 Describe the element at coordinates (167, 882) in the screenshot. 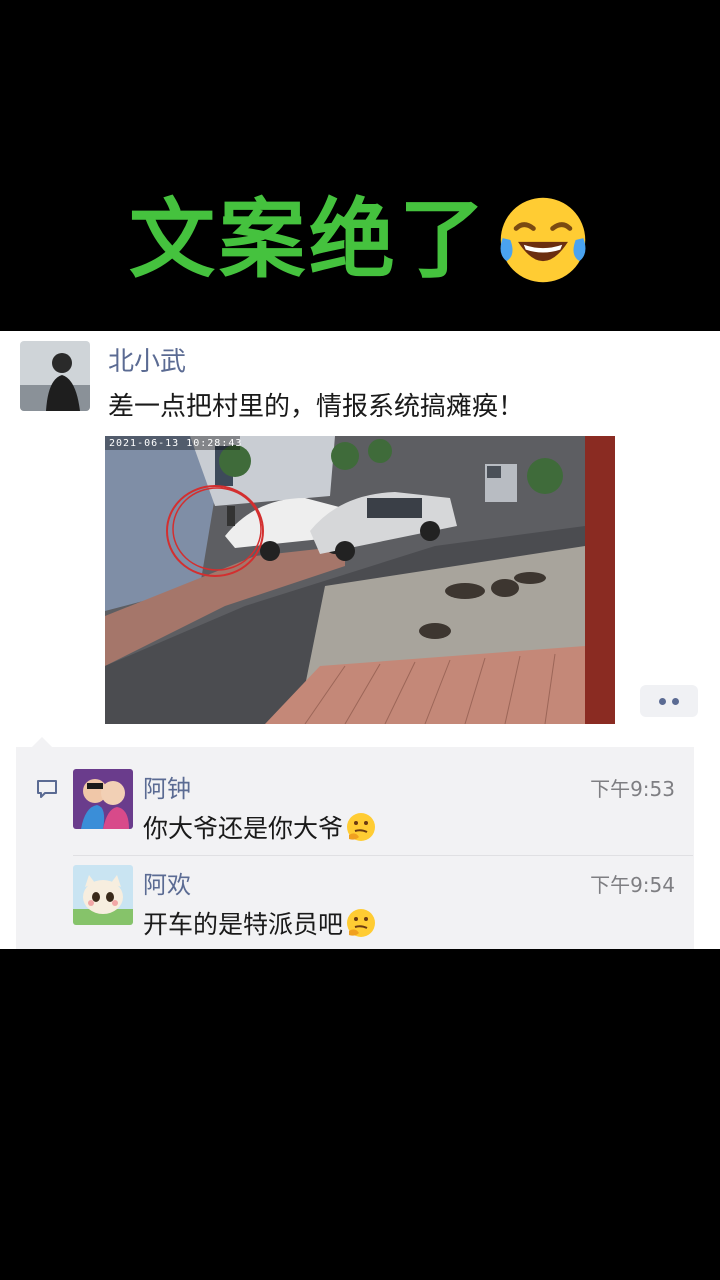

I see `commenter-name: 阿欢` at that location.